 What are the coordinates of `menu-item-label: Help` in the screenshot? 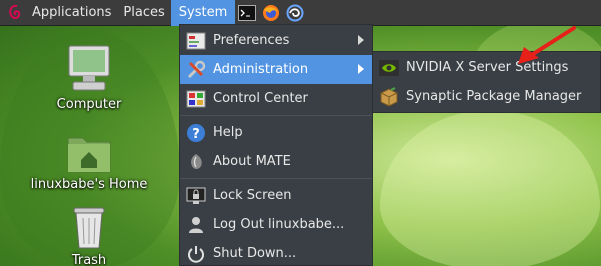 It's located at (228, 132).